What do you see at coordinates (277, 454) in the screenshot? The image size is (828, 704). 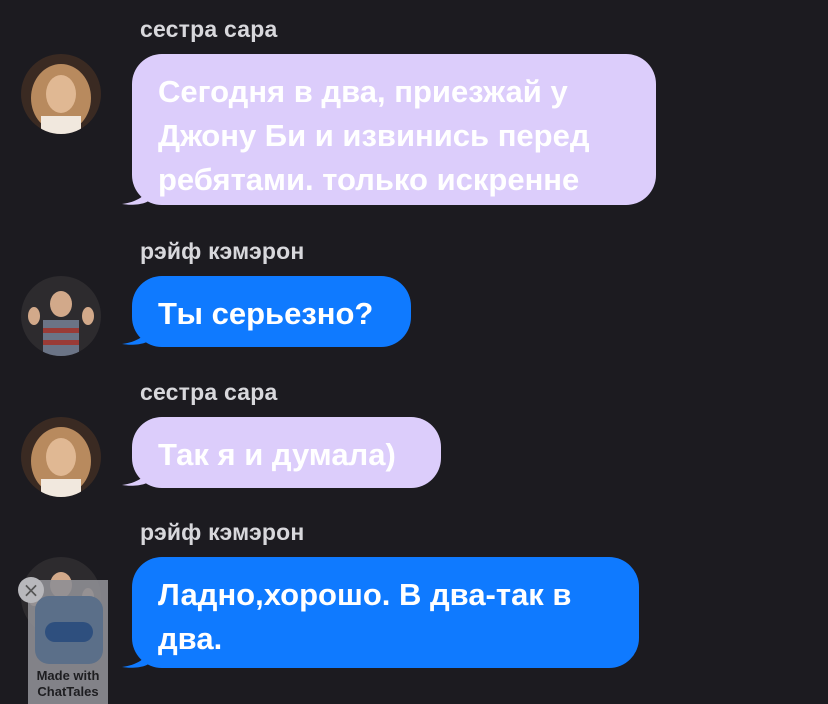 I see `message-text: Так я и думала)` at bounding box center [277, 454].